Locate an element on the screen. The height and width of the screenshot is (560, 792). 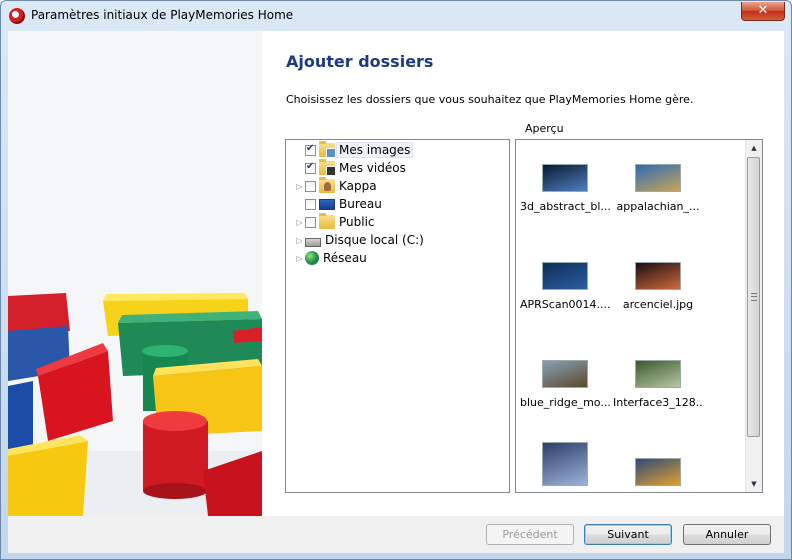
local-disk-icon is located at coordinates (313, 242).